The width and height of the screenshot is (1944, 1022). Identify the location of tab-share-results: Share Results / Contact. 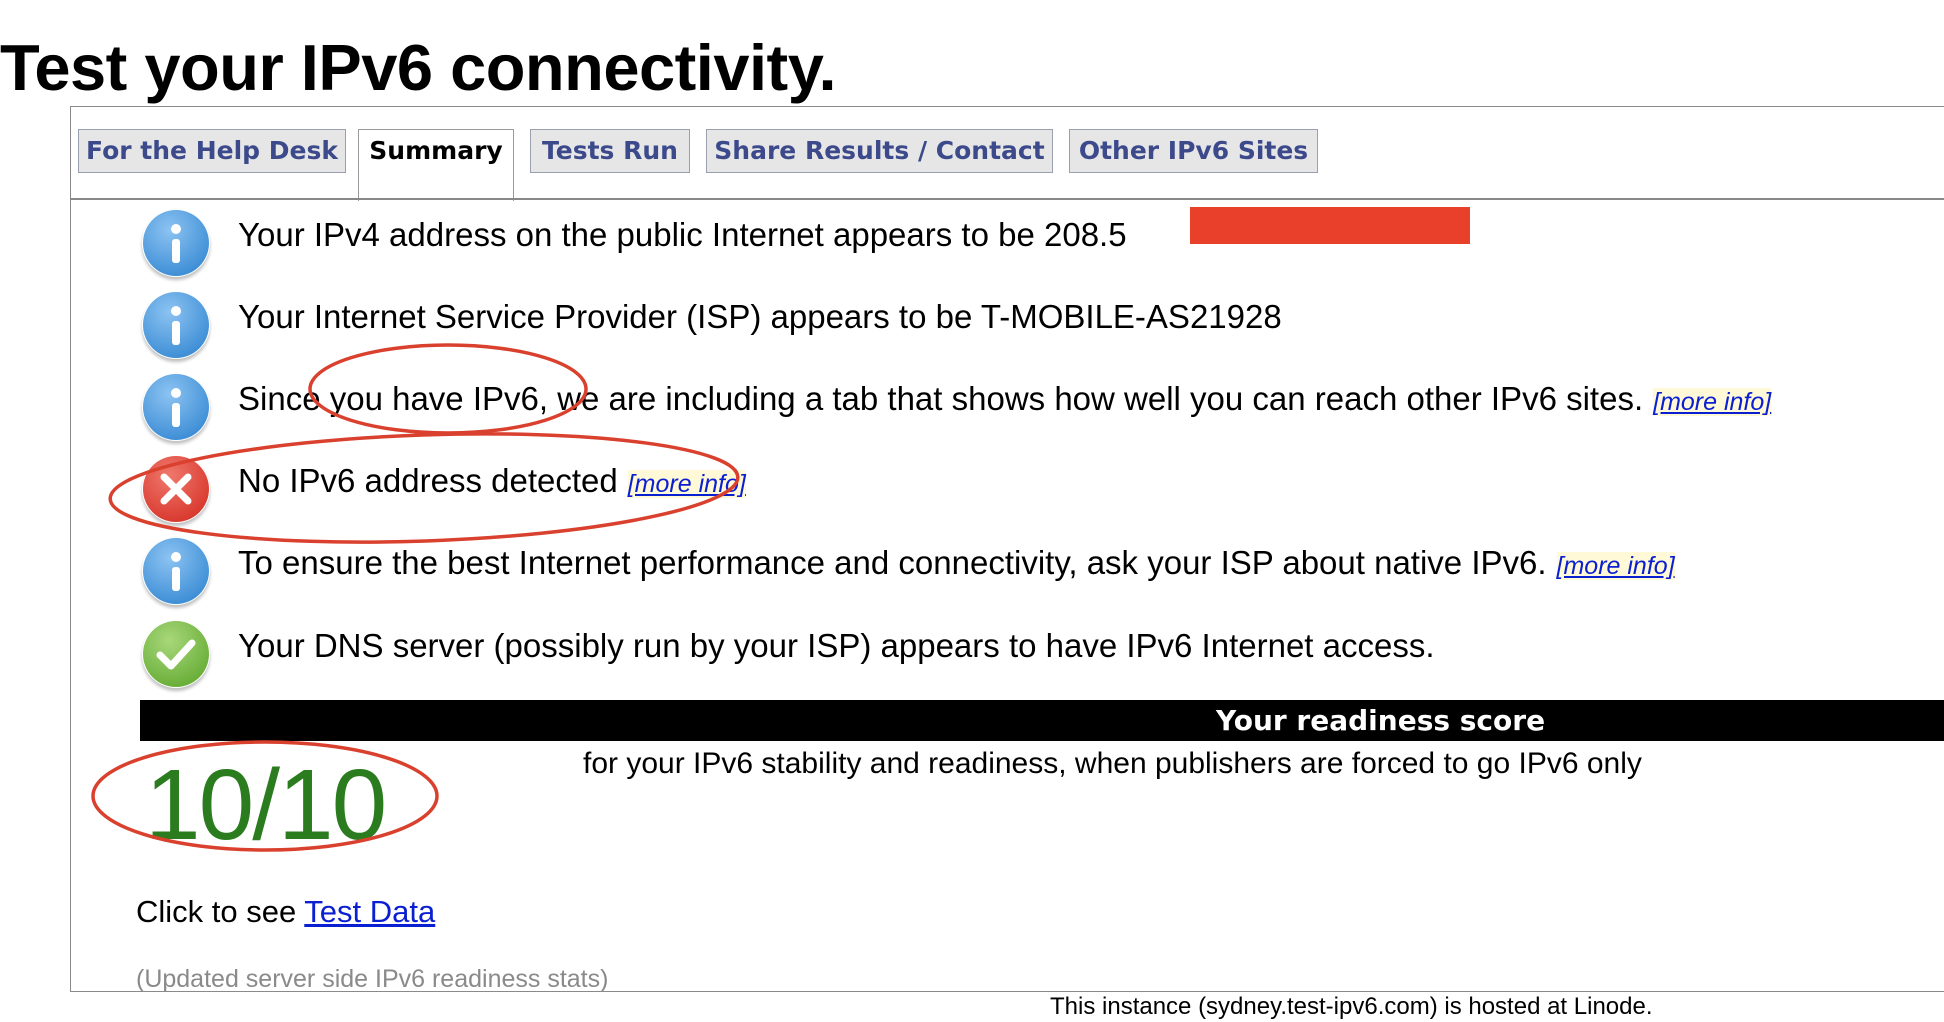
(879, 151).